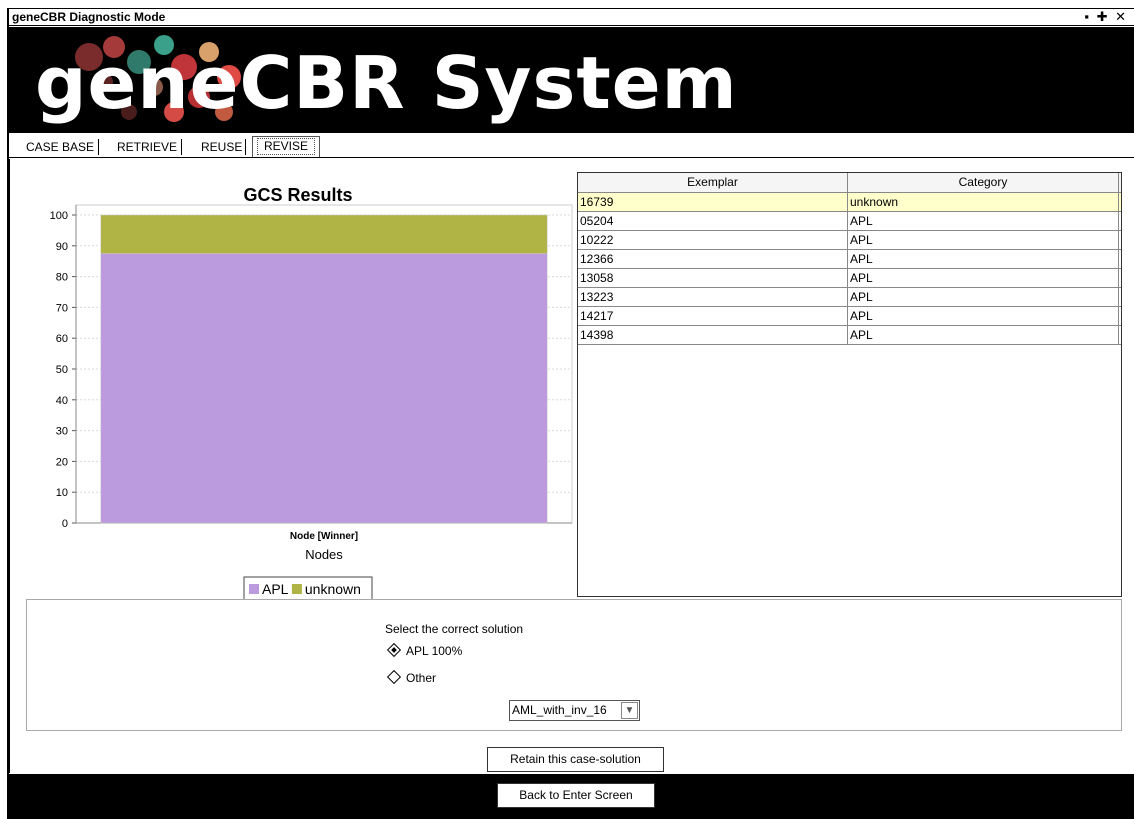 Image resolution: width=1134 pixels, height=819 pixels. Describe the element at coordinates (983, 202) in the screenshot. I see `category-cell: unknown` at that location.